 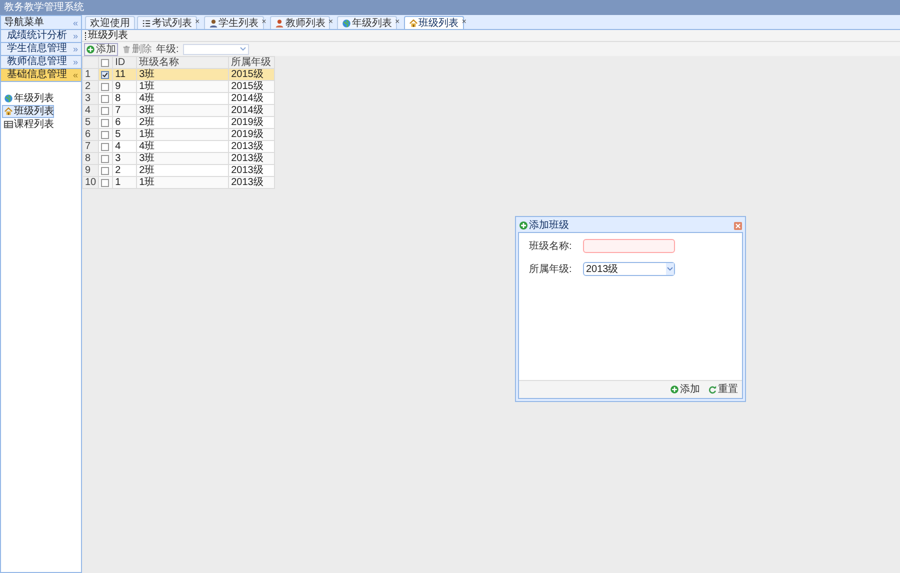 What do you see at coordinates (28, 98) in the screenshot?
I see `nav-item: 年级列表` at bounding box center [28, 98].